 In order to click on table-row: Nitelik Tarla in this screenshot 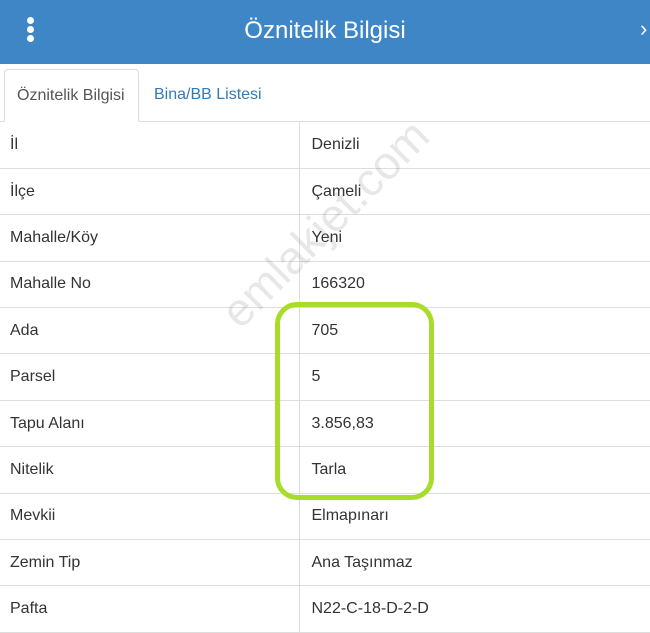, I will do `click(325, 470)`.